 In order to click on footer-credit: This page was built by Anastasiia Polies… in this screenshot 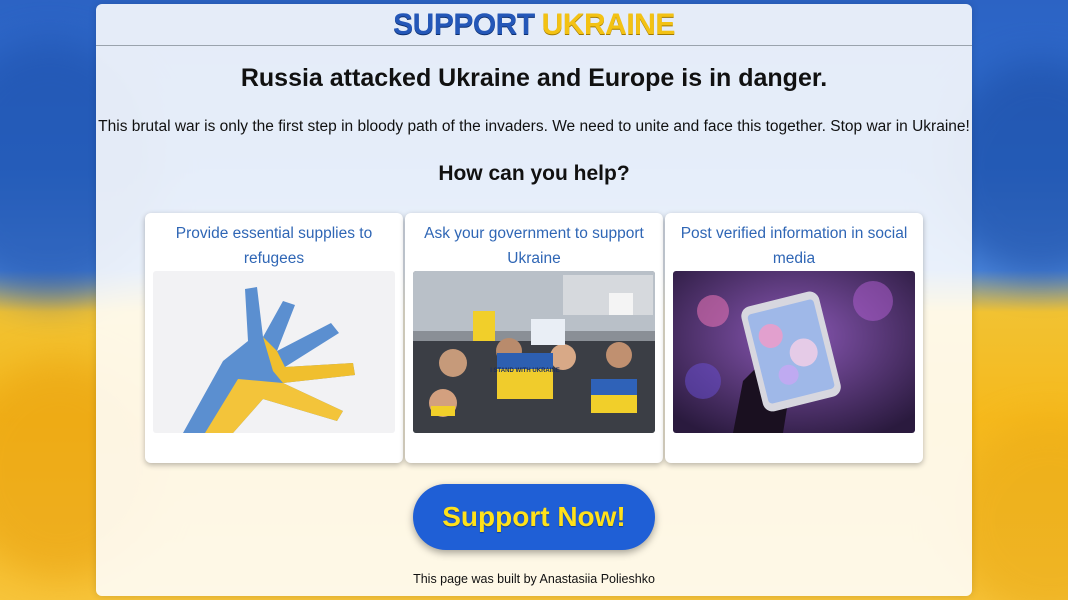, I will do `click(534, 579)`.